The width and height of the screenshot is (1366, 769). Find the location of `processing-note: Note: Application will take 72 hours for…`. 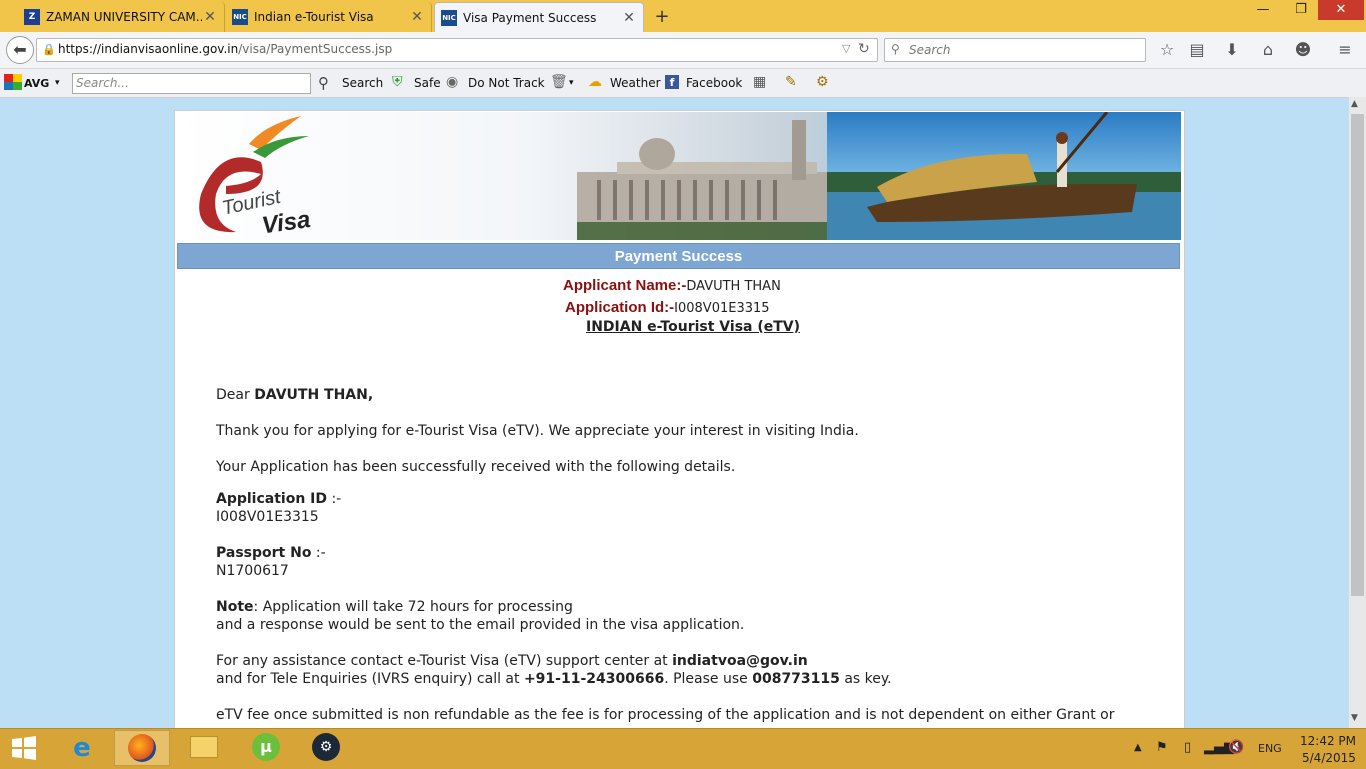

processing-note: Note: Application will take 72 hours for… is located at coordinates (394, 607).